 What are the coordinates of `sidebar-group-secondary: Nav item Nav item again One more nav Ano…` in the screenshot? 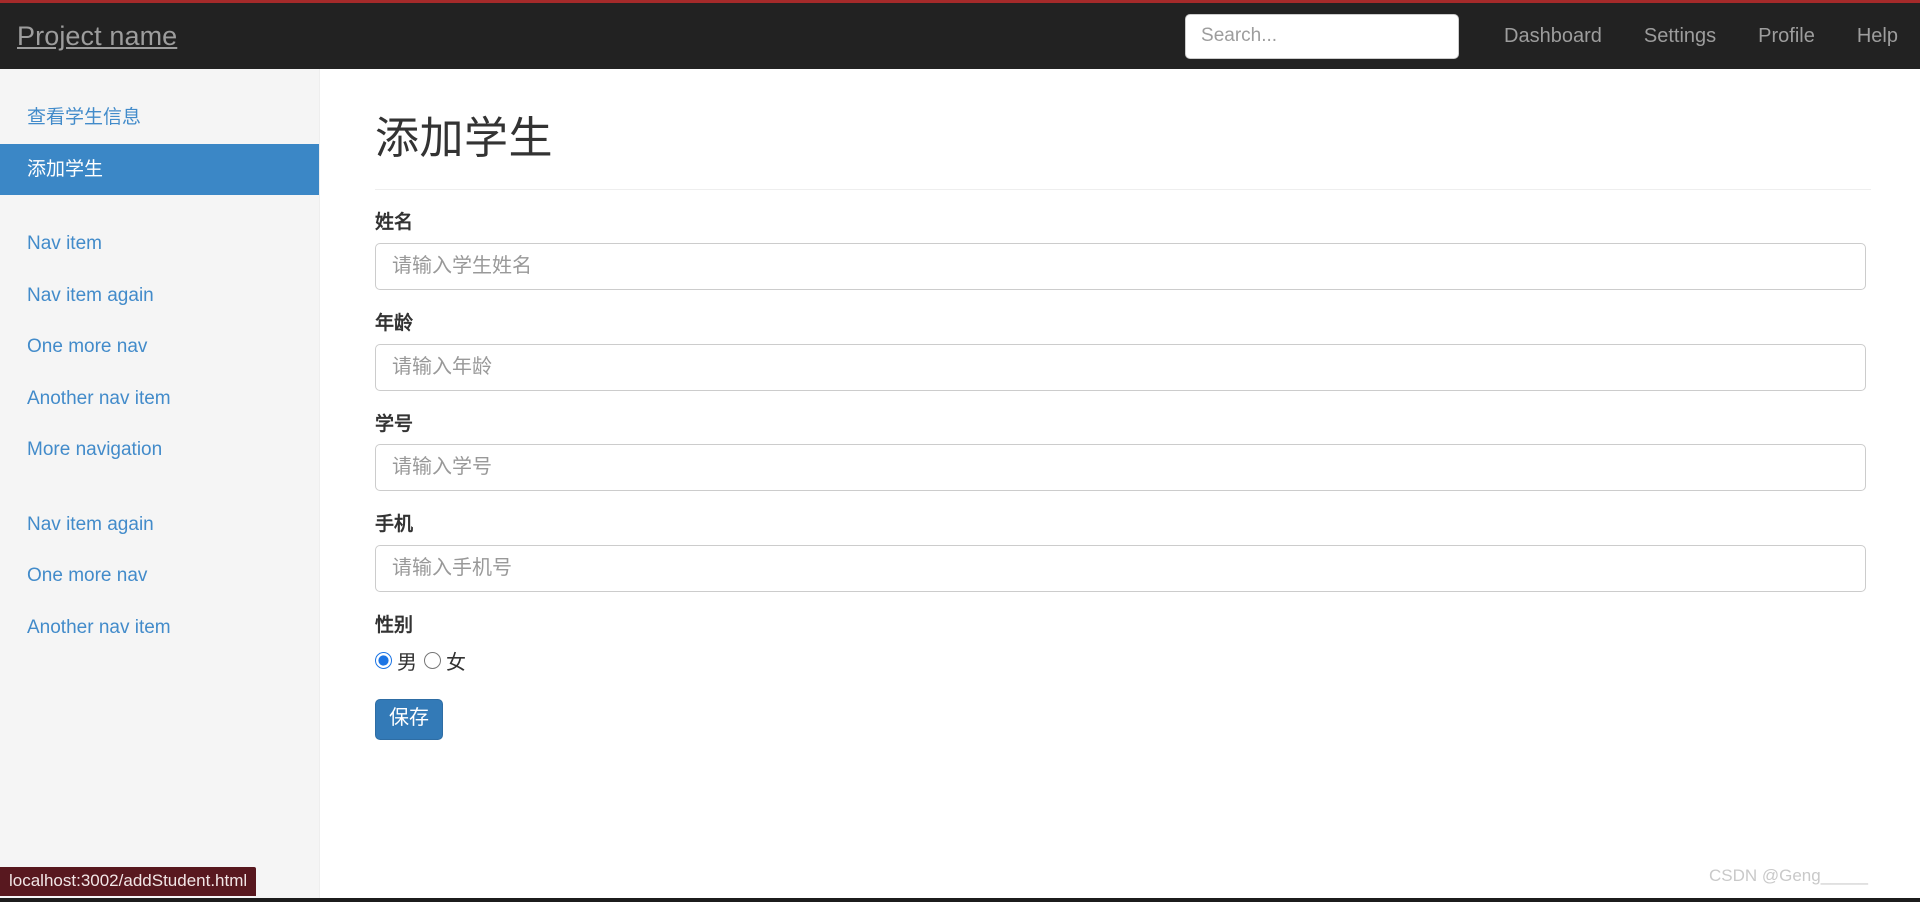 It's located at (159, 347).